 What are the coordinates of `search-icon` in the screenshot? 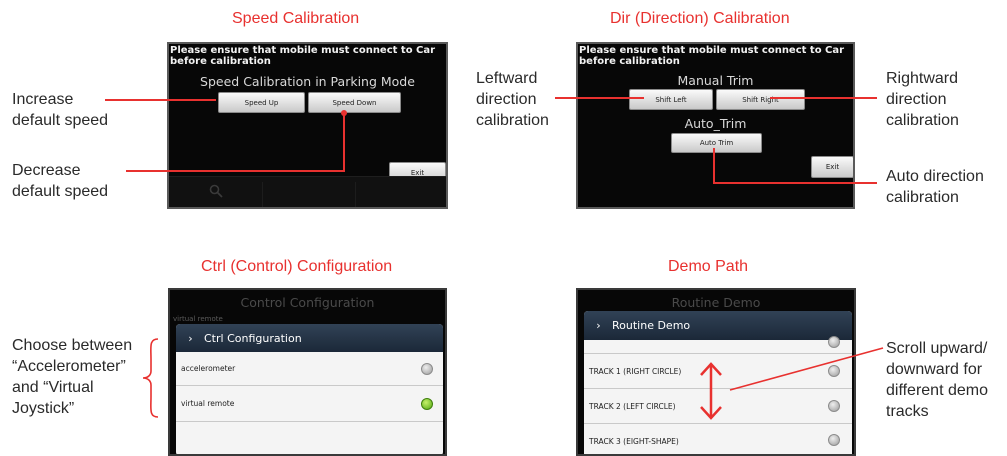 It's located at (216, 191).